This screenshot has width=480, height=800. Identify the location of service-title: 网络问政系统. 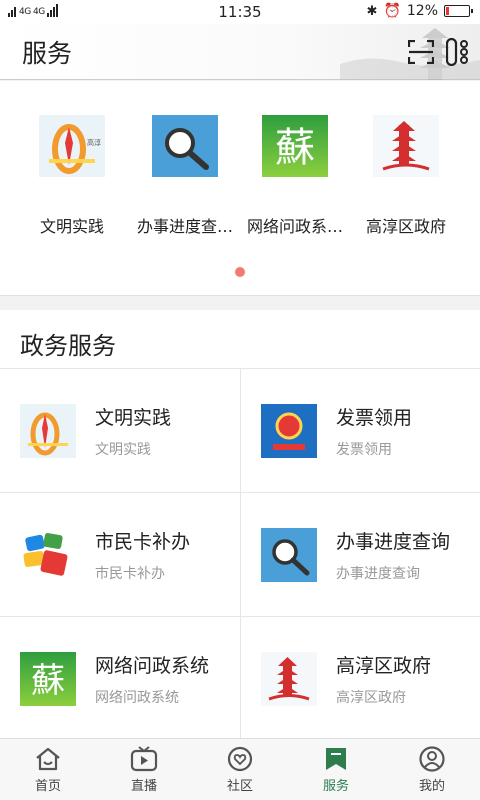
(152, 666).